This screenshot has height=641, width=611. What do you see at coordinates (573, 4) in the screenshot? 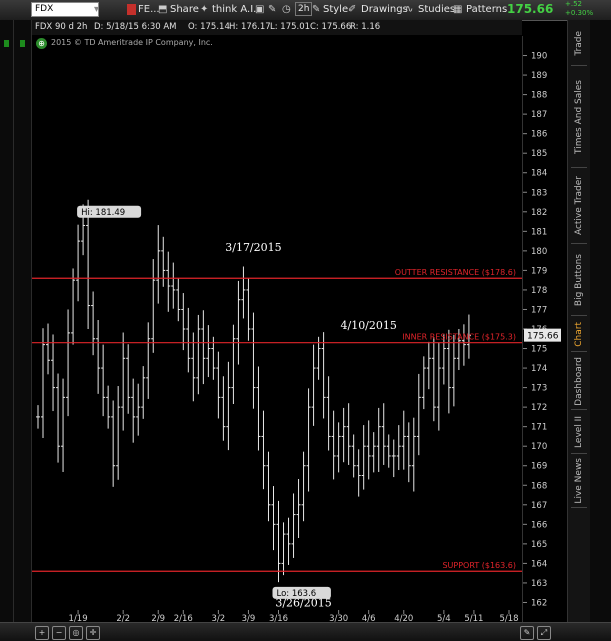
I see `net-change: +.52` at bounding box center [573, 4].